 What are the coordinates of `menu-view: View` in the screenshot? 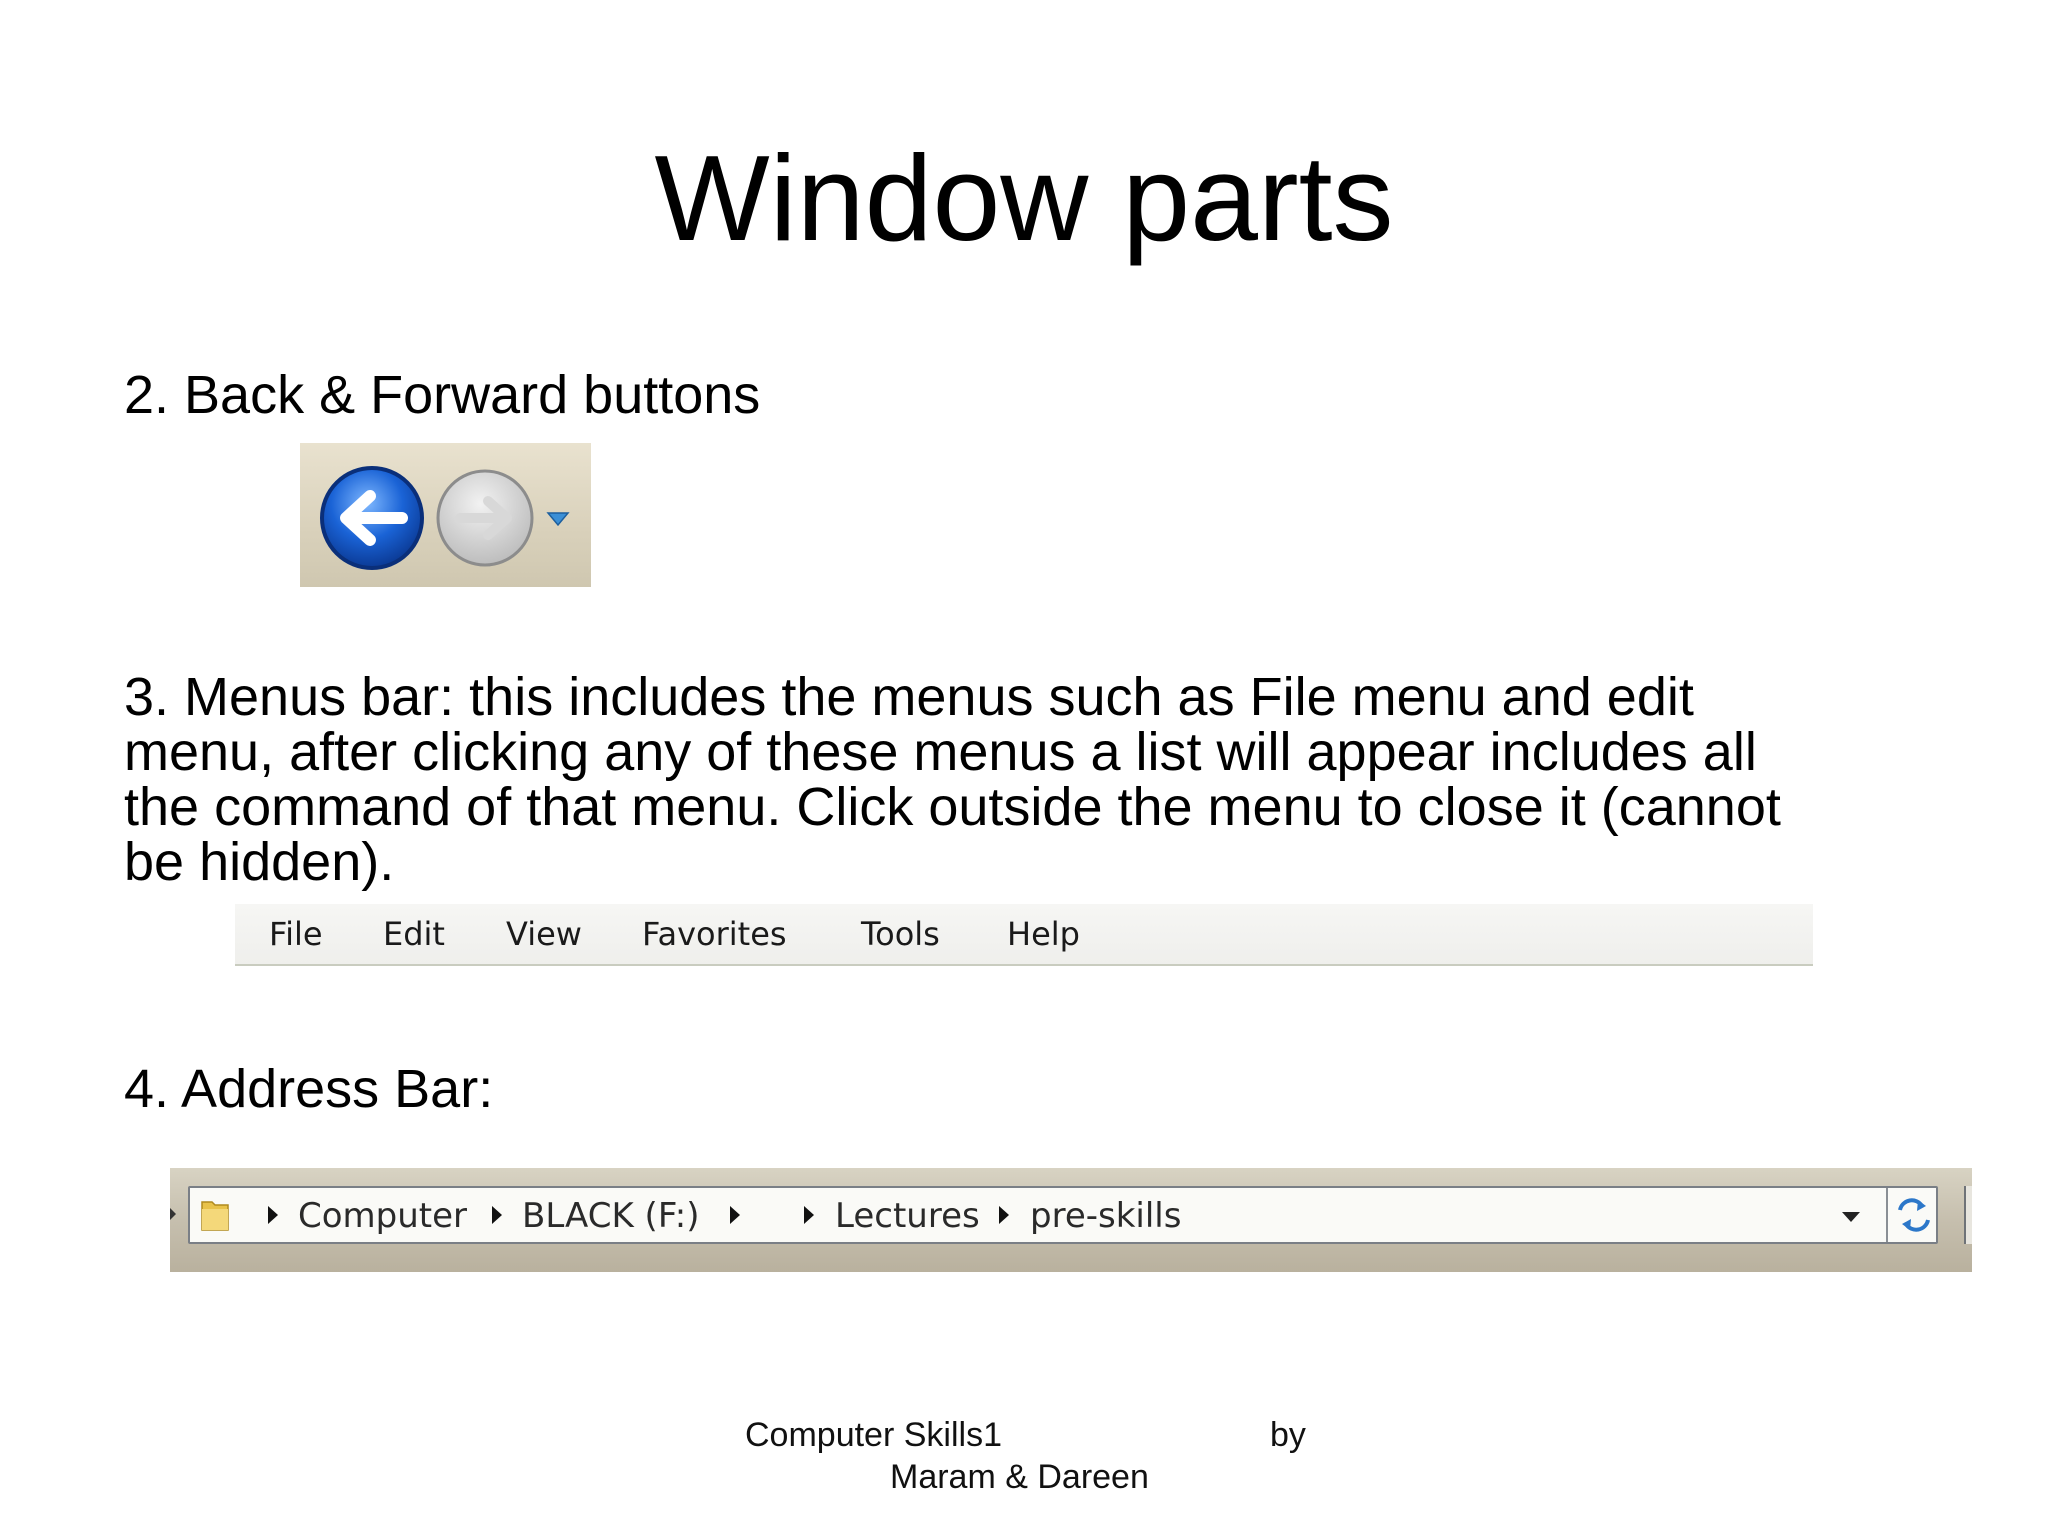 It's located at (544, 934).